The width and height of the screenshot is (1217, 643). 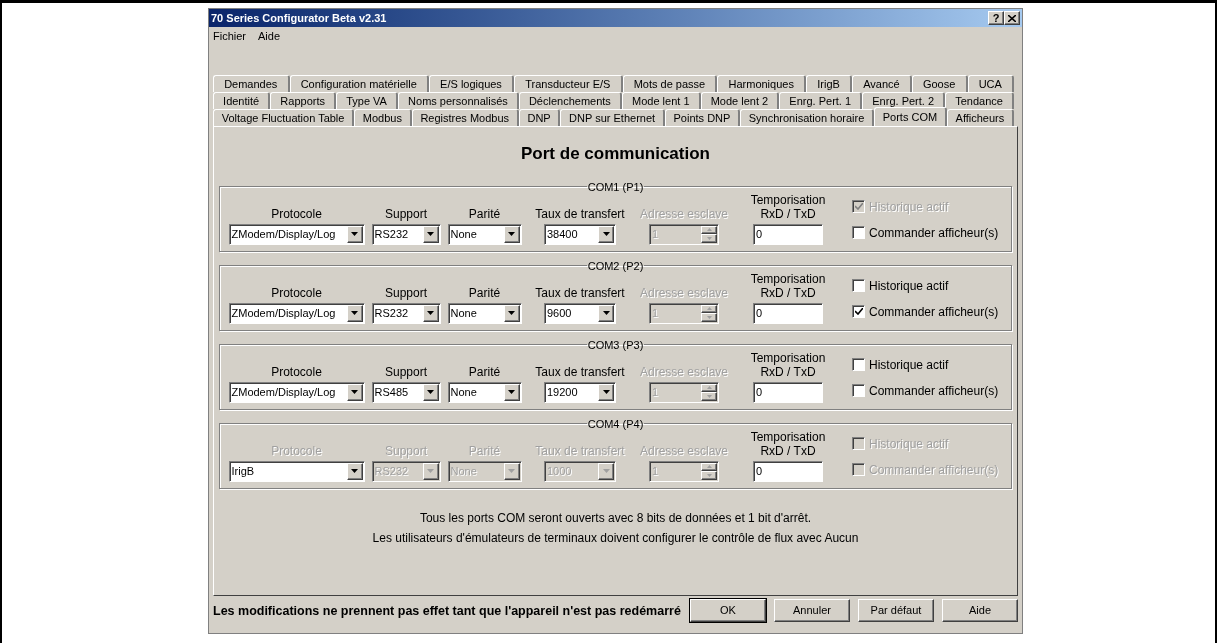 I want to click on tab: Points DNP, so click(x=702, y=117).